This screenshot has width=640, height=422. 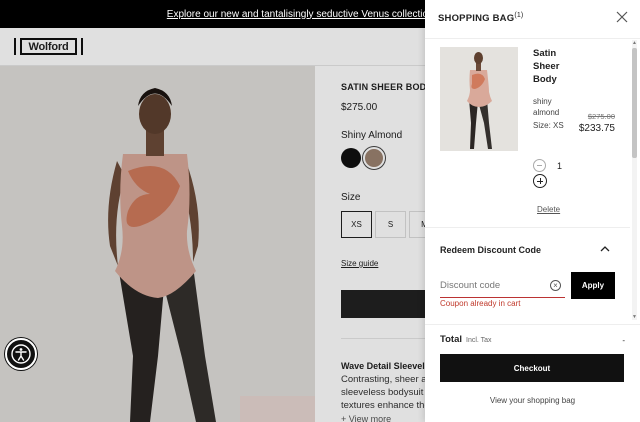 What do you see at coordinates (359, 263) in the screenshot?
I see `size-guide-link: Size guide` at bounding box center [359, 263].